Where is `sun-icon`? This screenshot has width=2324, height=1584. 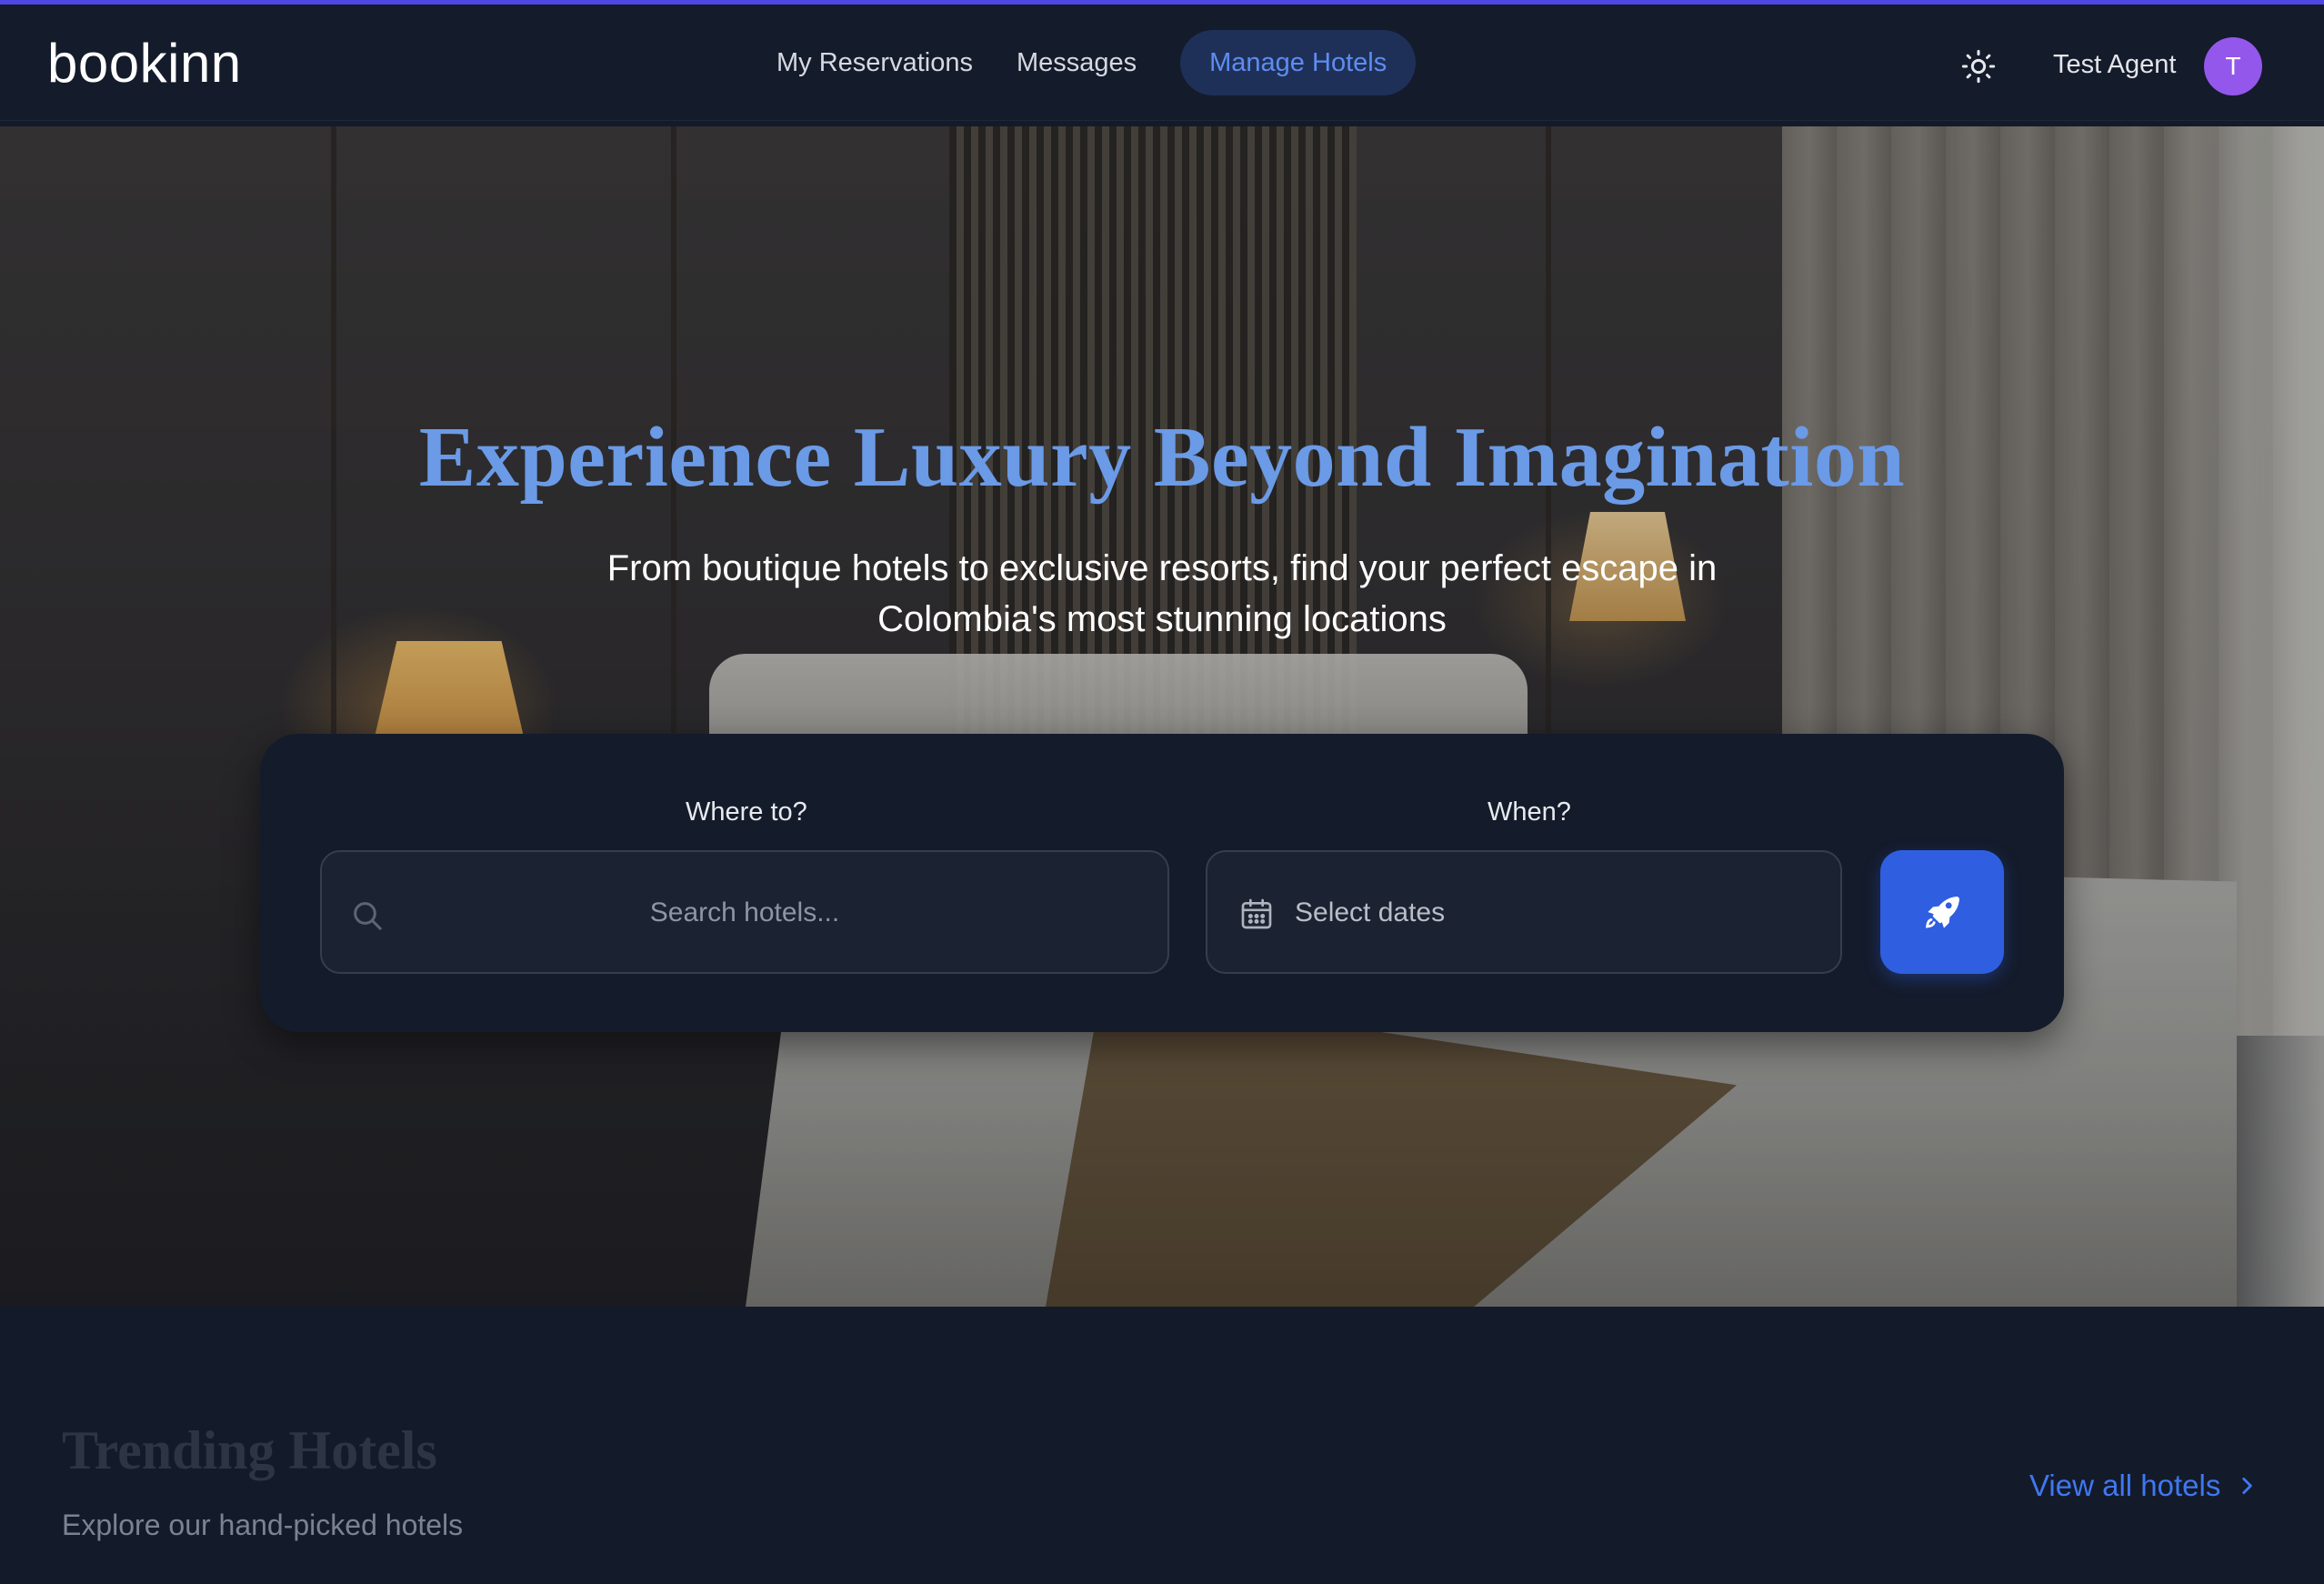
sun-icon is located at coordinates (1978, 66).